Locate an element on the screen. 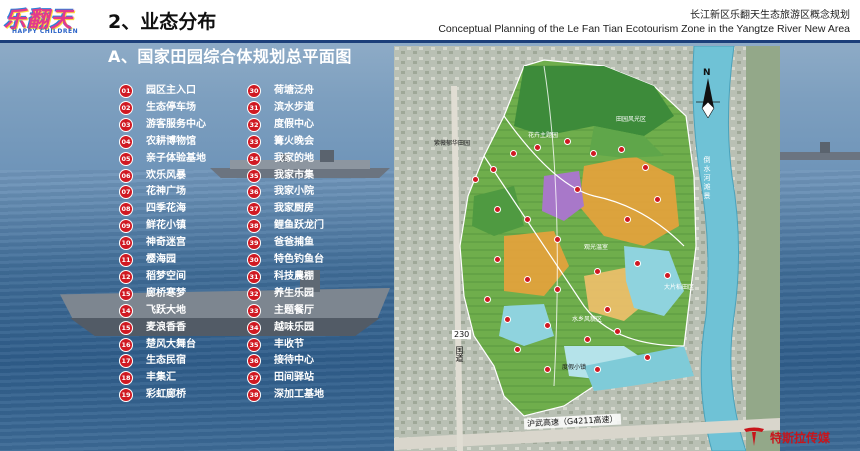 This screenshot has width=860, height=451. brand-footer: 特斯拉传媒 is located at coordinates (798, 437).